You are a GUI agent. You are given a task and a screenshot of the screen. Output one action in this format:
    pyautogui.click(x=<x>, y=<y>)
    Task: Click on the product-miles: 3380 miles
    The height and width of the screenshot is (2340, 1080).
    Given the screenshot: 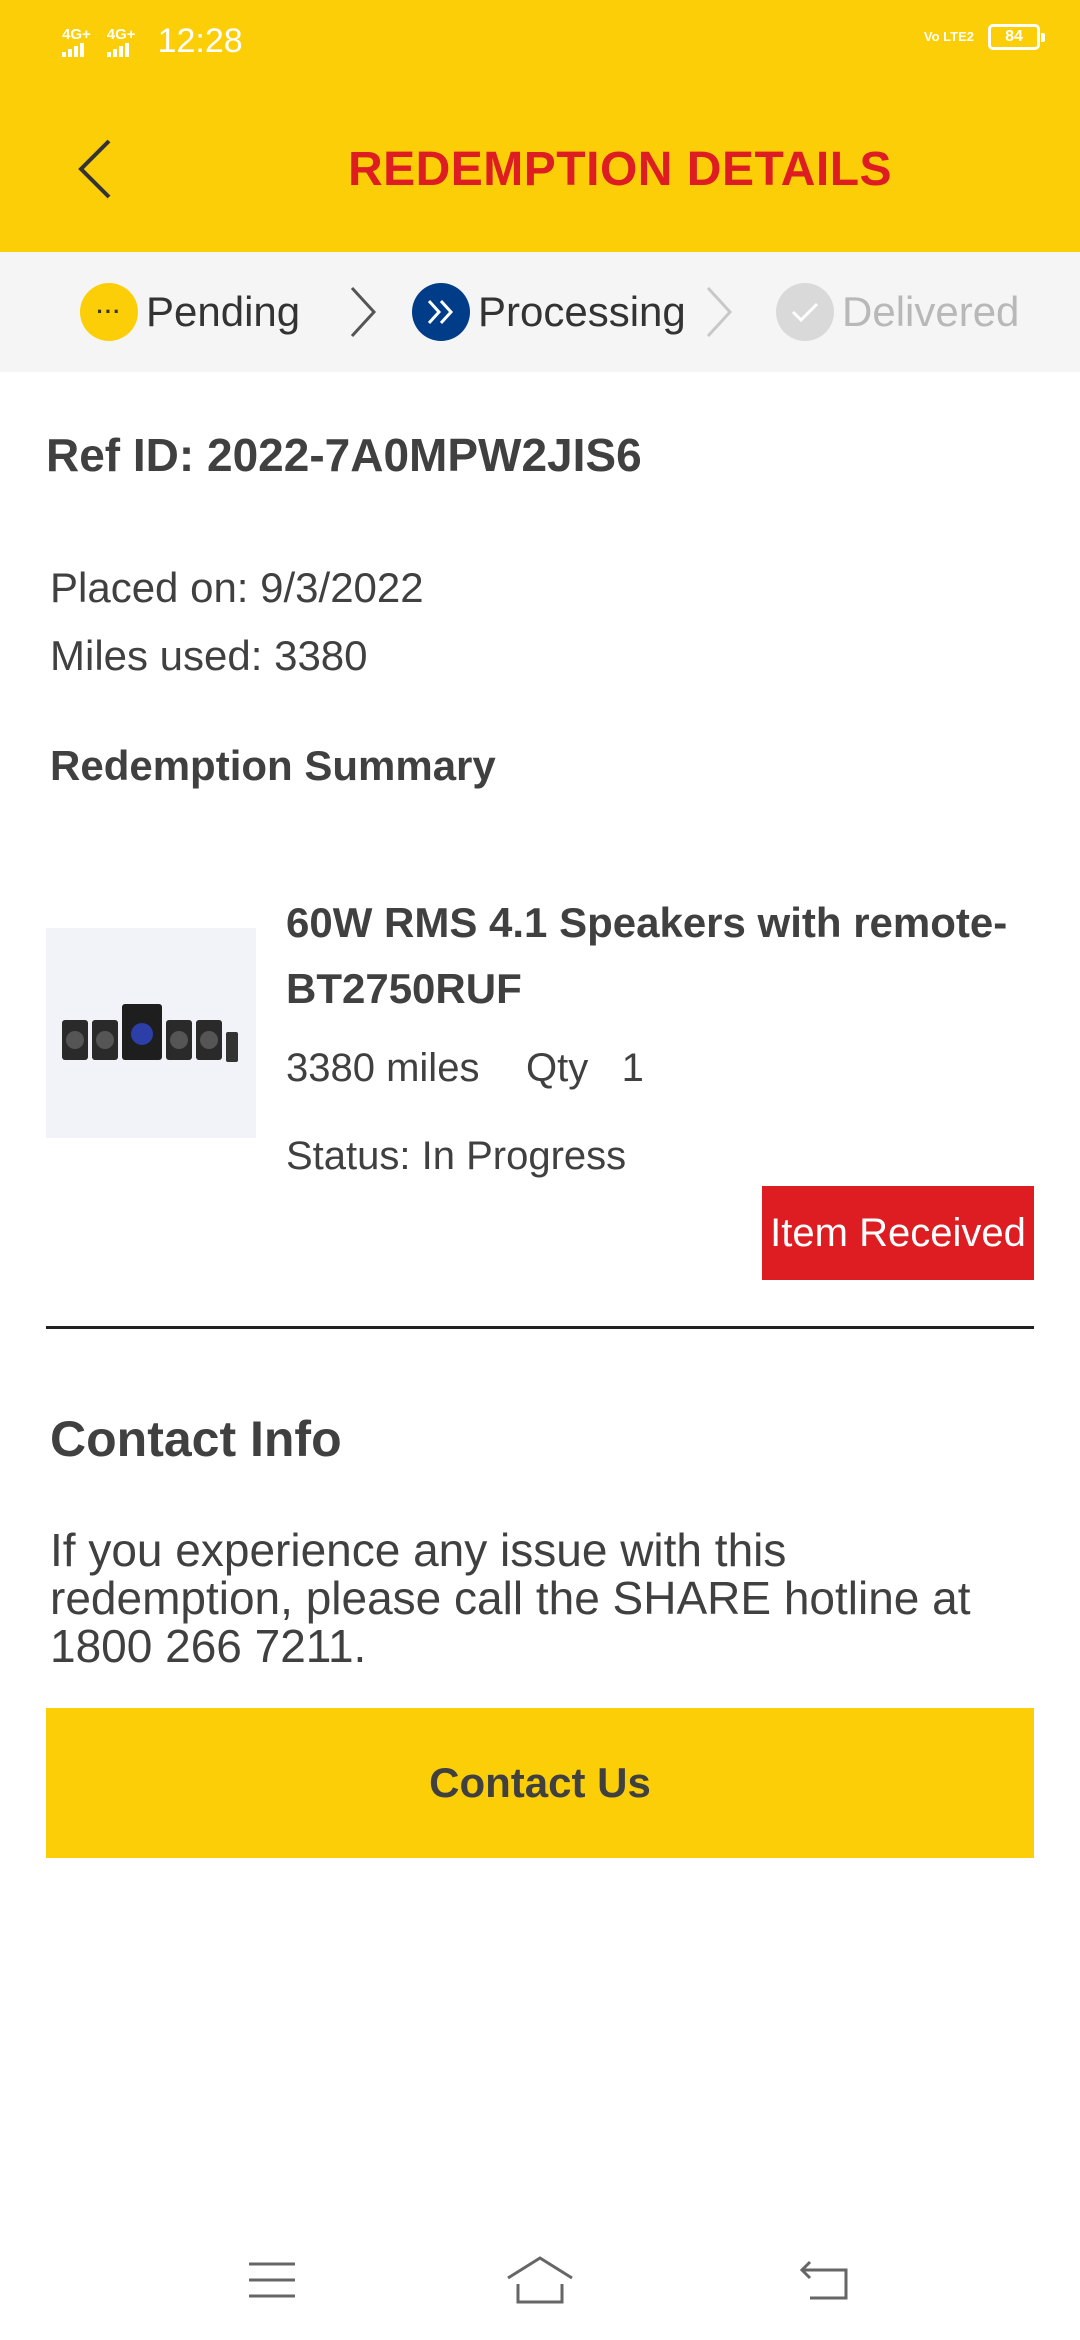 What is the action you would take?
    pyautogui.click(x=383, y=1068)
    